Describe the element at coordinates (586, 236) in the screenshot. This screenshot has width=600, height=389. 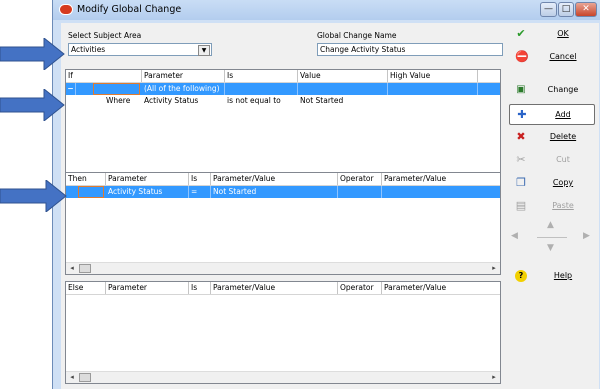
I see `move-right-icon: ▶` at that location.